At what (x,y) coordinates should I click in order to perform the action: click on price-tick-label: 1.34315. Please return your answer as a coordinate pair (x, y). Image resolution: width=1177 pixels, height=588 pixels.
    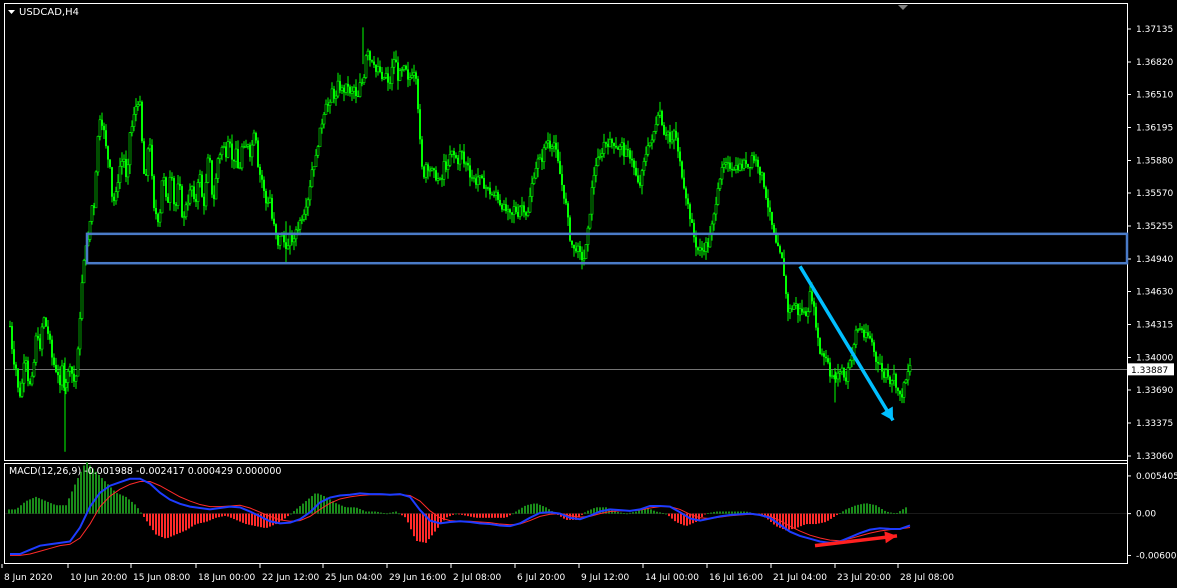
    Looking at the image, I should click on (1154, 325).